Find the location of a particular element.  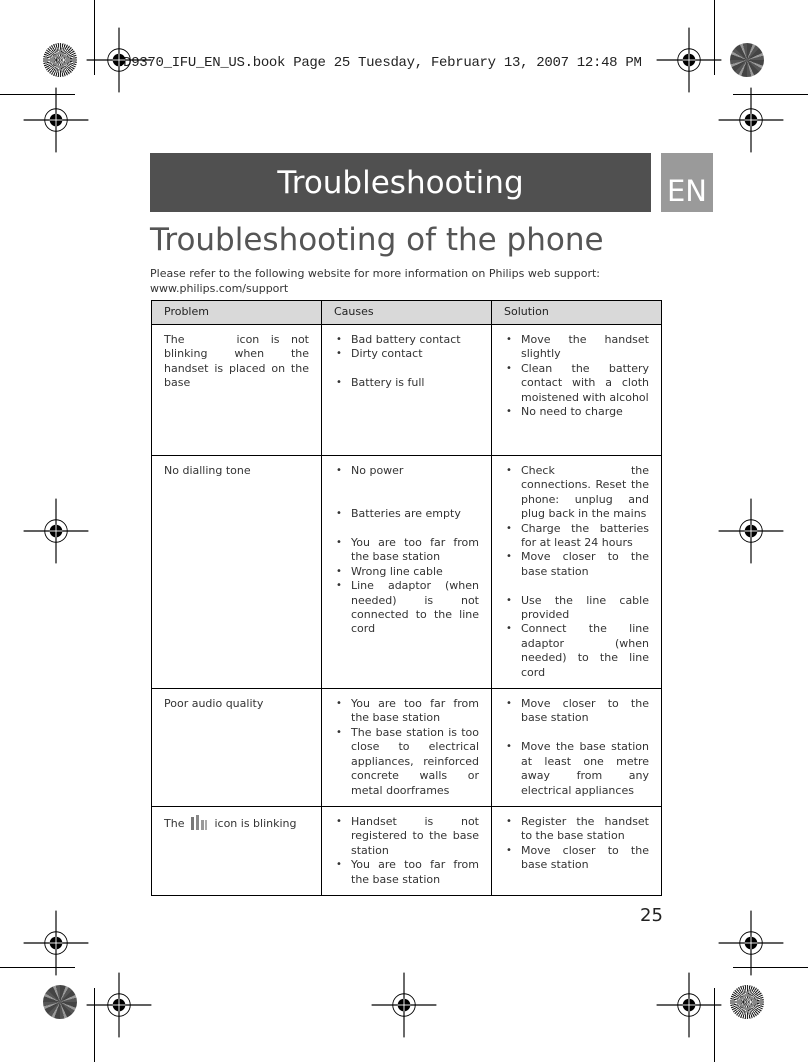

section-banner: Troubleshooting is located at coordinates (400, 182).